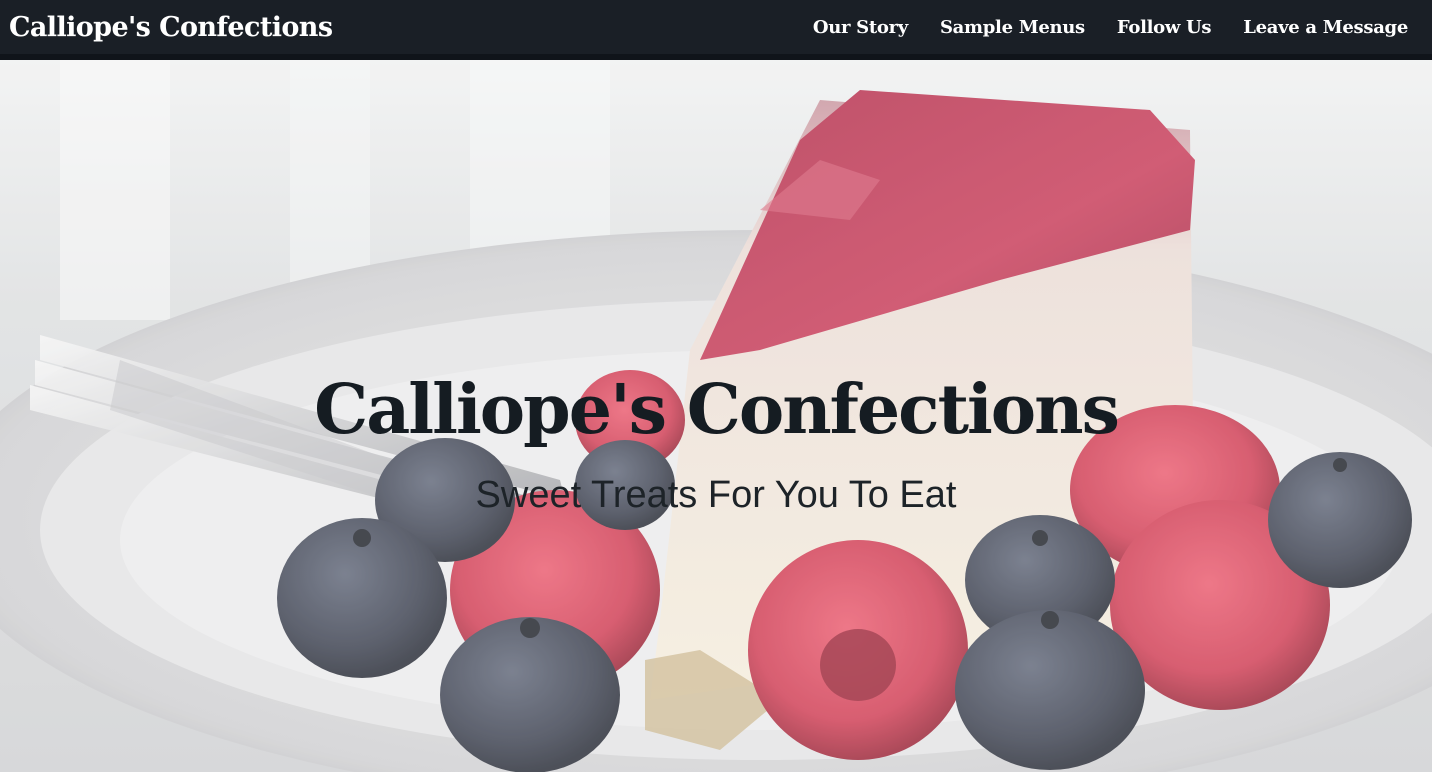 The height and width of the screenshot is (772, 1432). What do you see at coordinates (1325, 27) in the screenshot?
I see `nav-link-leave-a-message: Leave a Message` at bounding box center [1325, 27].